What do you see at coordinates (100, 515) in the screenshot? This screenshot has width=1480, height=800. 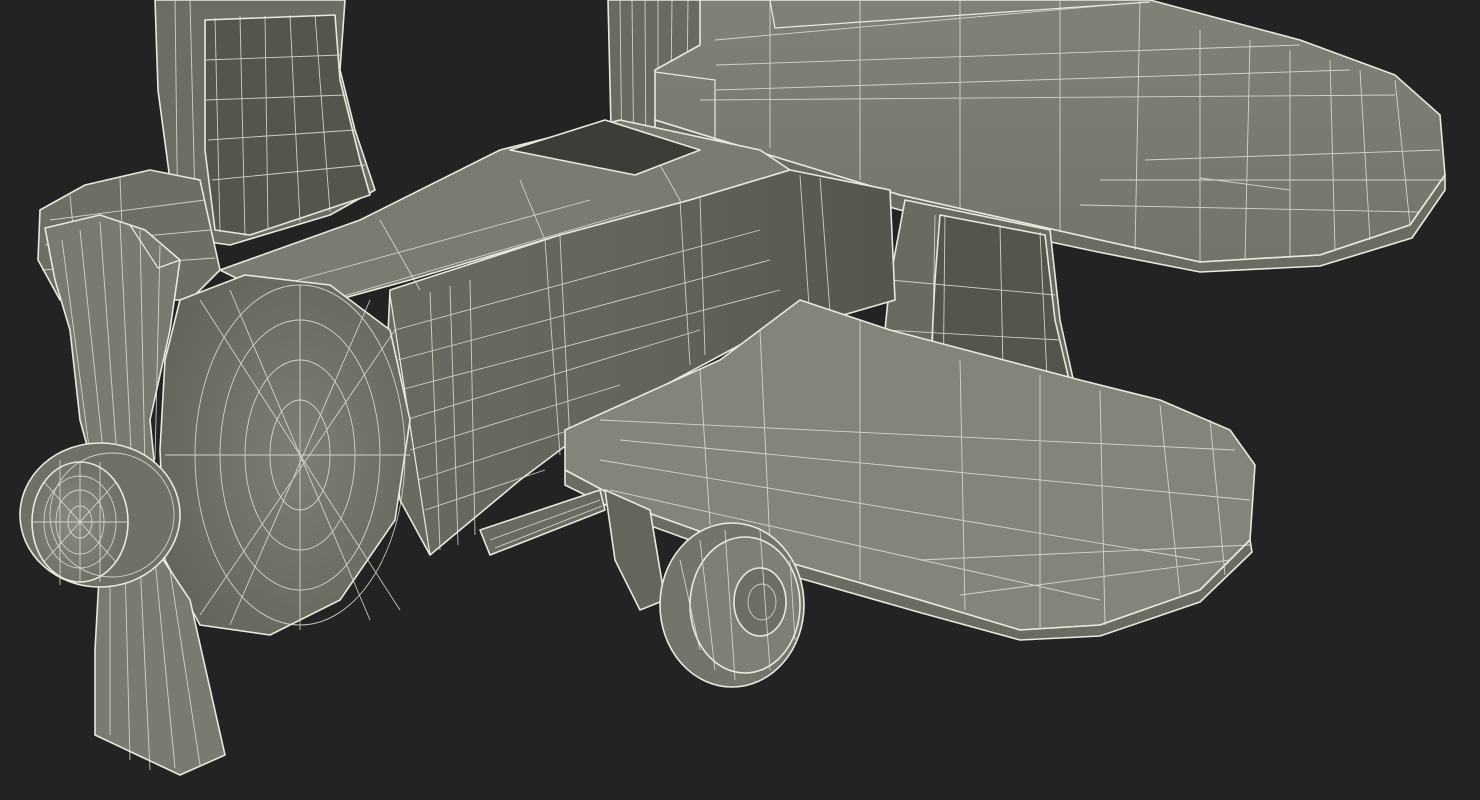 I see `propeller-spinner` at bounding box center [100, 515].